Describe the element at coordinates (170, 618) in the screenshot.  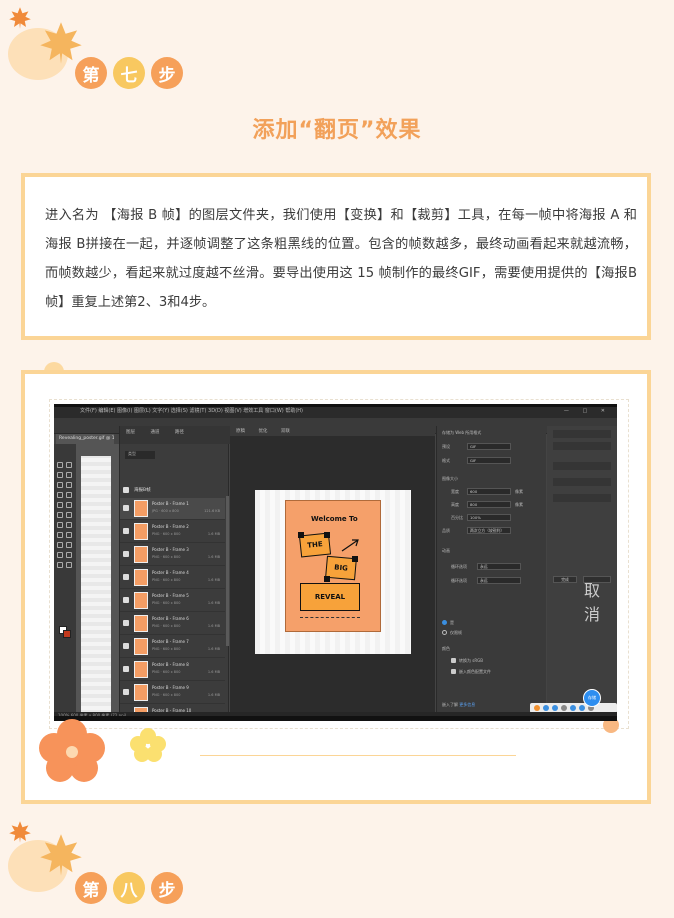
I see `layer-name: Poster B - Frame 6` at that location.